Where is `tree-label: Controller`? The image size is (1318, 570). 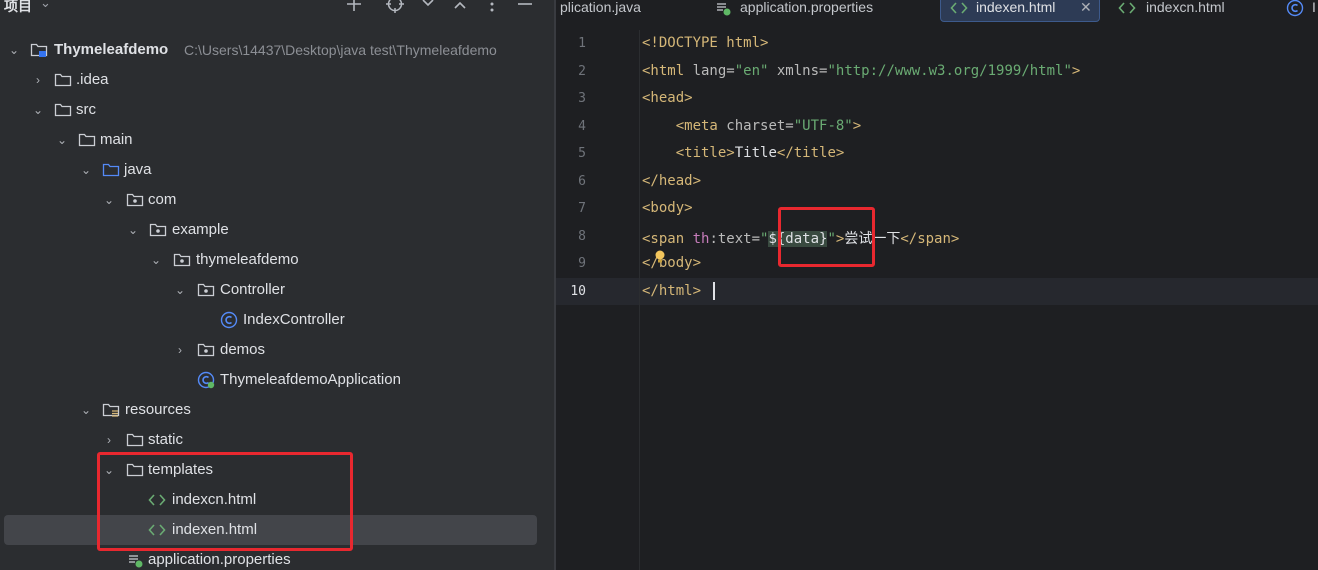 tree-label: Controller is located at coordinates (253, 289).